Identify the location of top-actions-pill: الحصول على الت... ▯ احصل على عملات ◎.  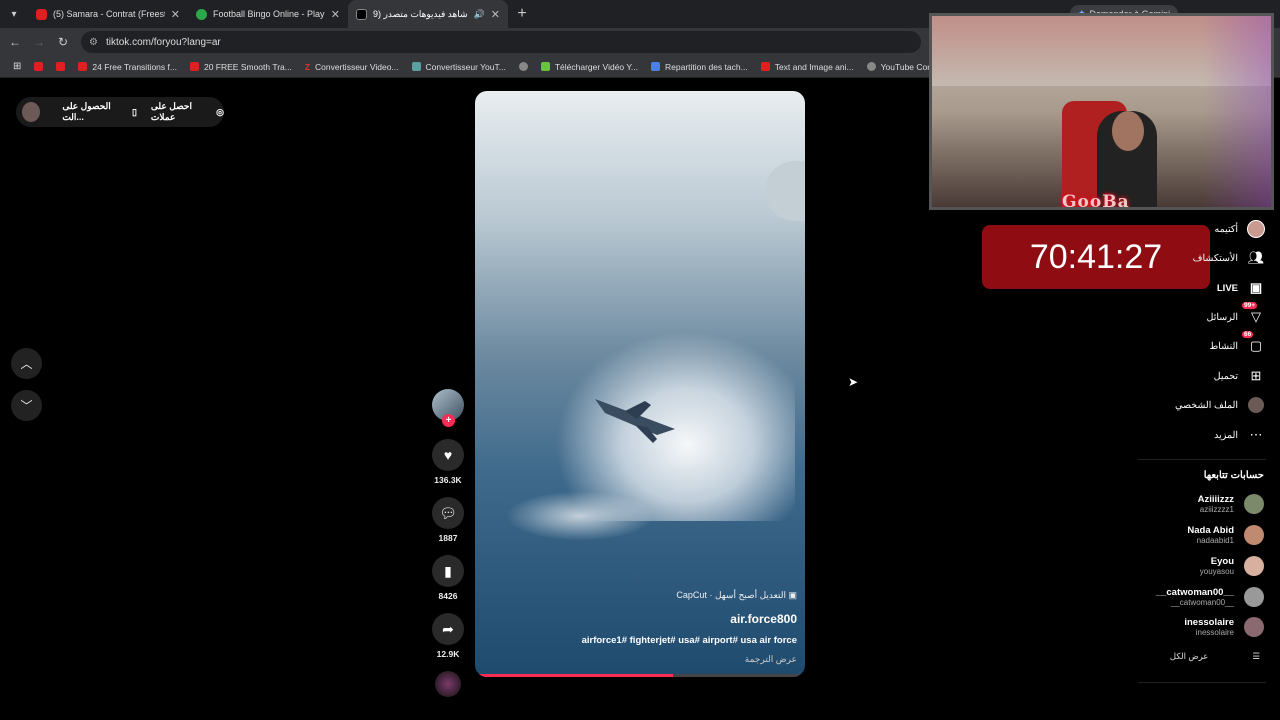
(120, 112).